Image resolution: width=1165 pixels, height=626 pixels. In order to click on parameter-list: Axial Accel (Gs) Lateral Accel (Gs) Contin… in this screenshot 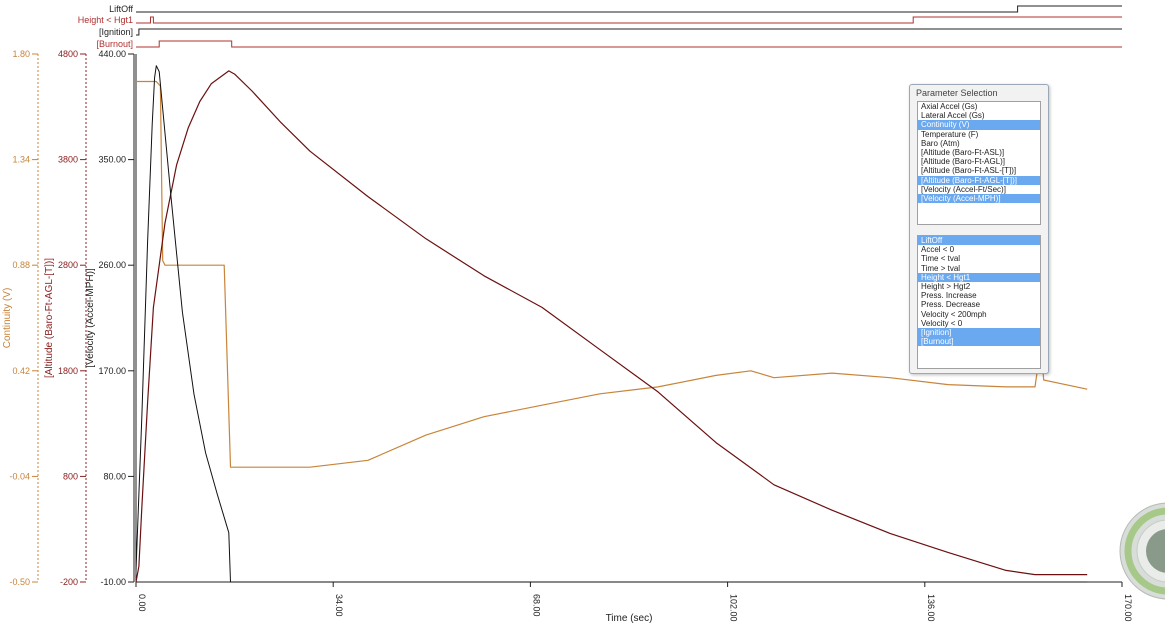, I will do `click(979, 163)`.